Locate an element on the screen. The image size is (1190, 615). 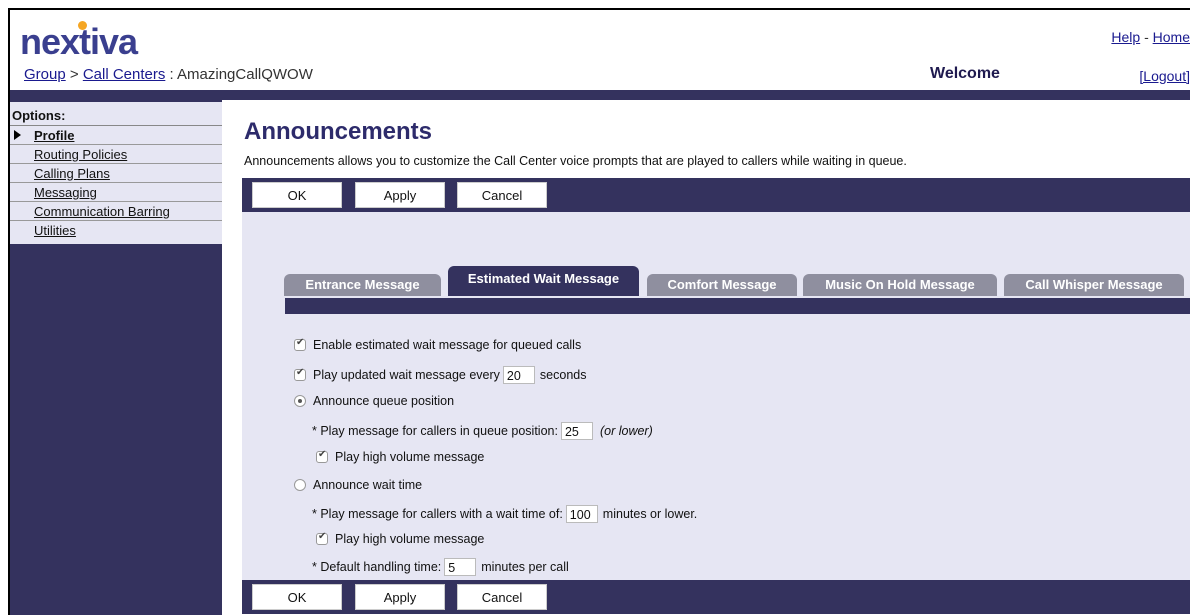
announce-position-row: Announce queue position is located at coordinates (374, 401).